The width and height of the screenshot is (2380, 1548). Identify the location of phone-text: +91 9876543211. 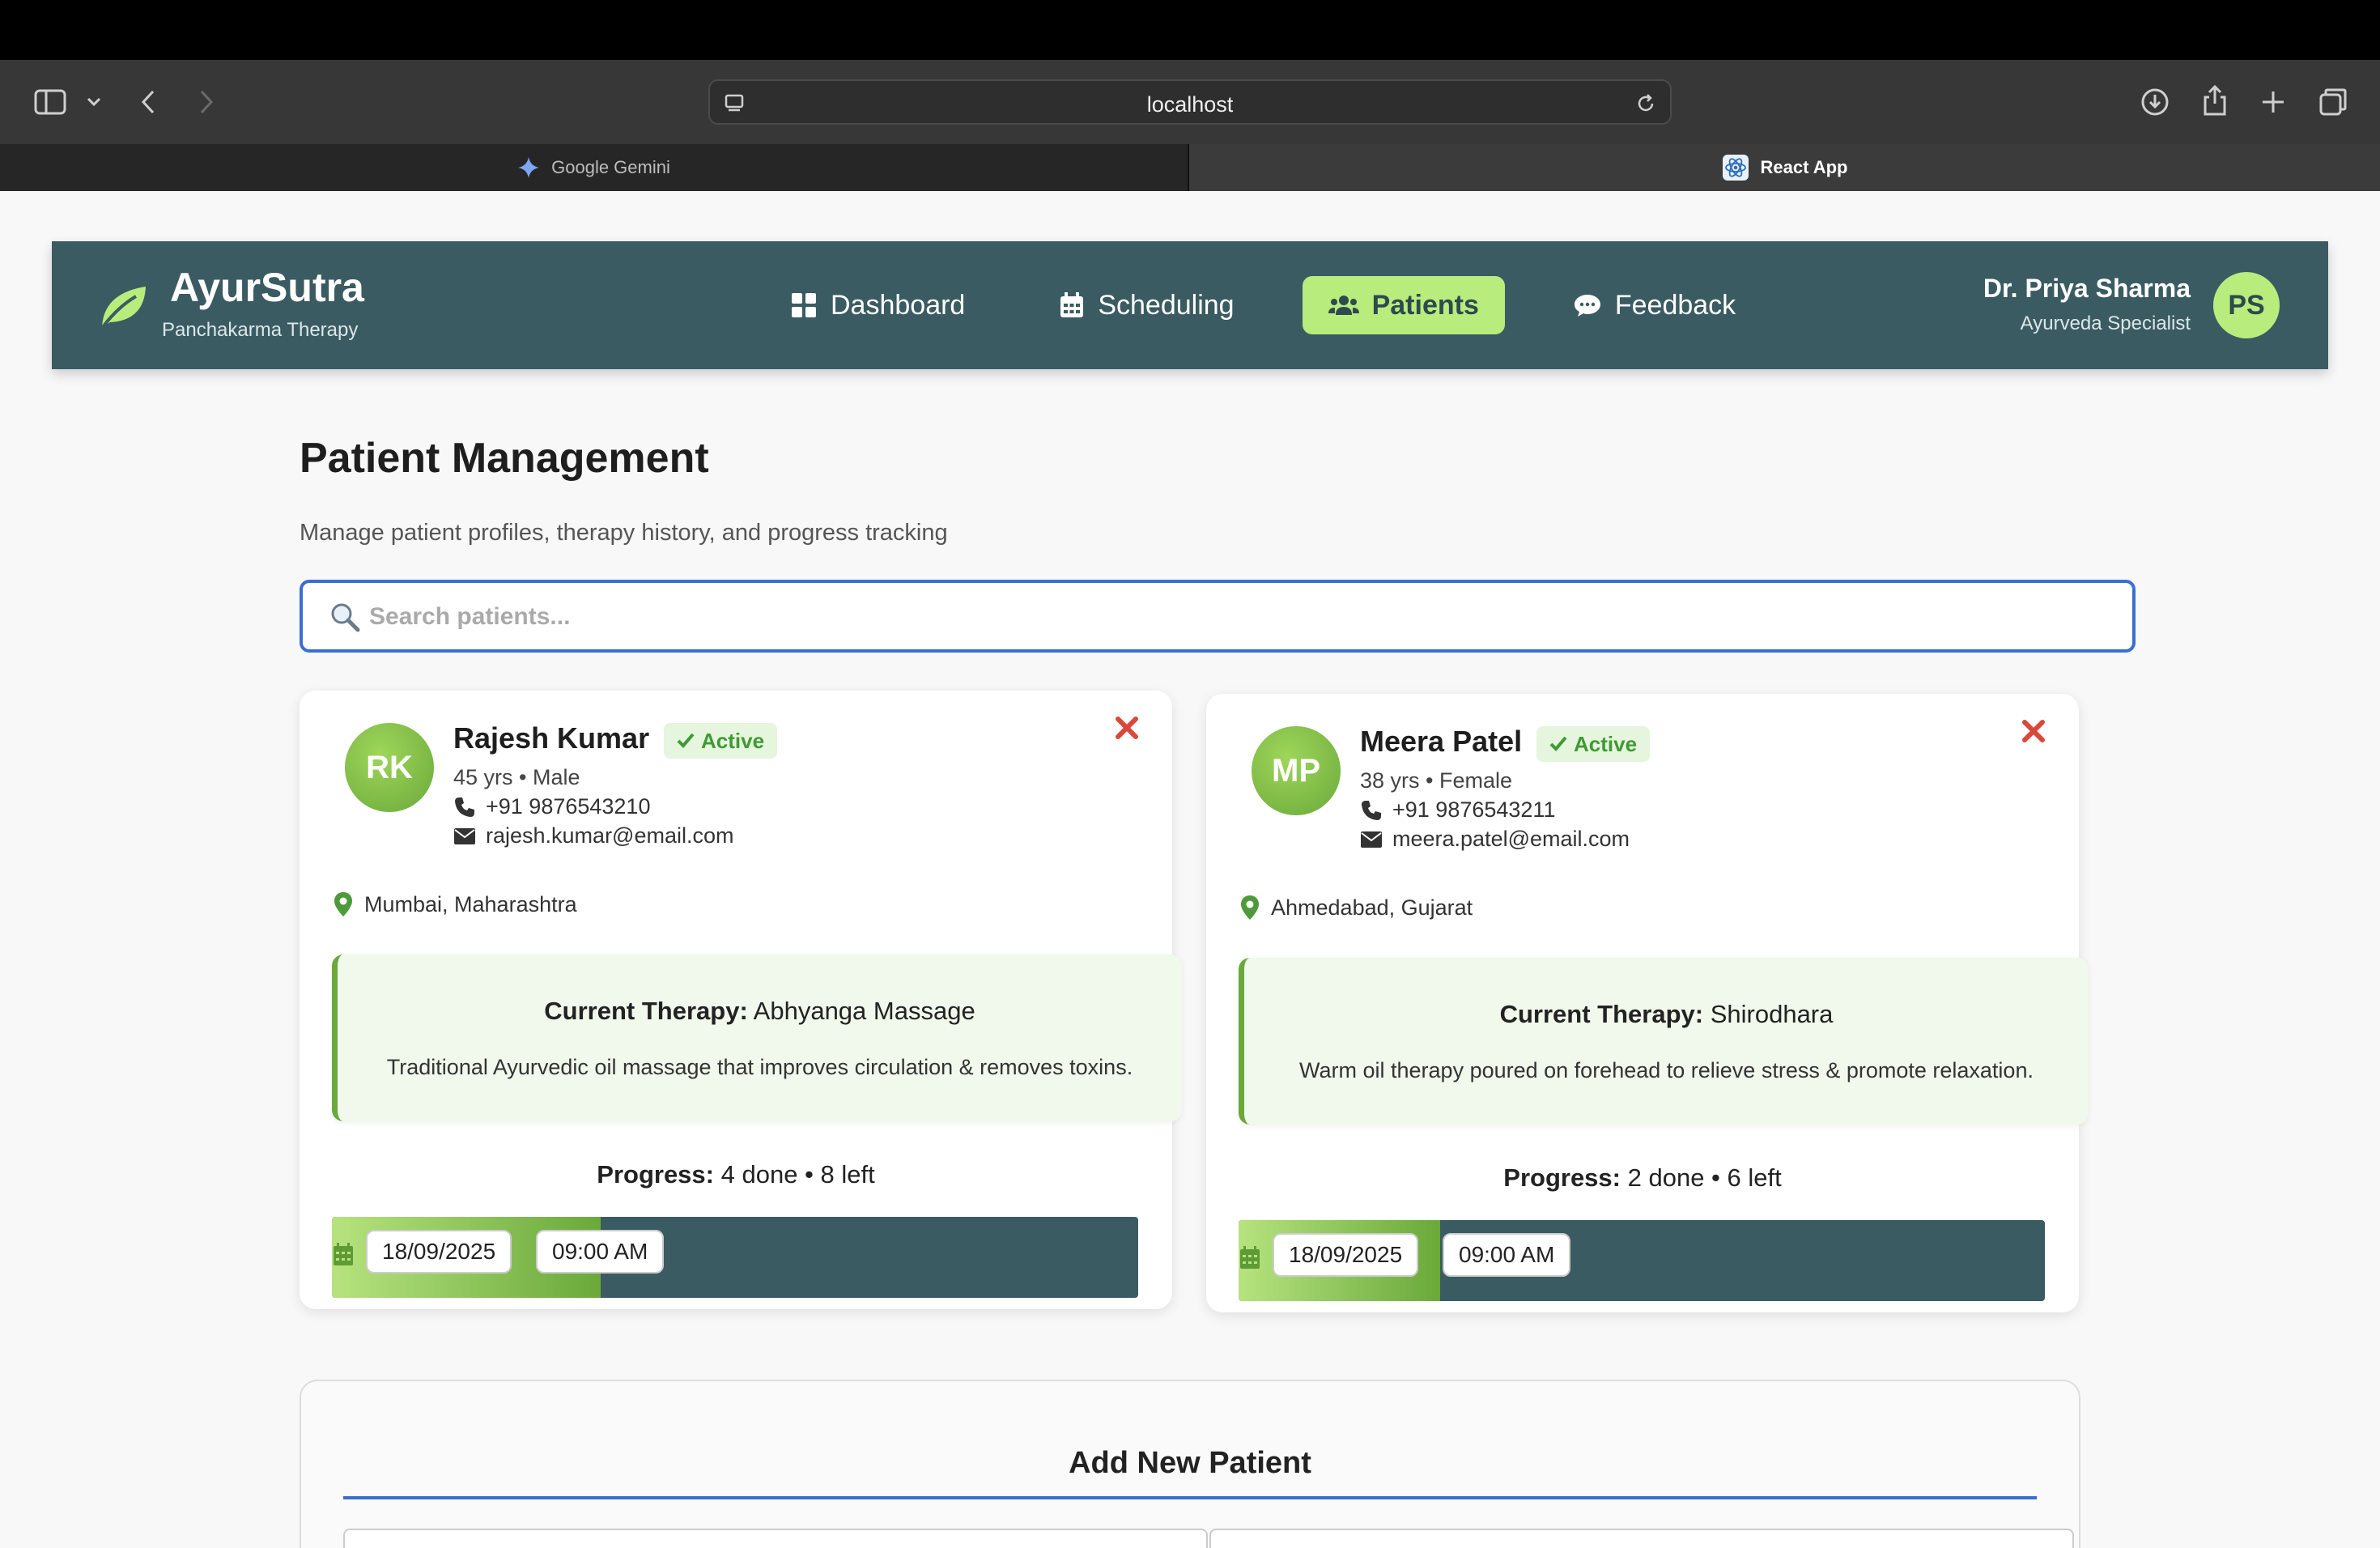
(1474, 810).